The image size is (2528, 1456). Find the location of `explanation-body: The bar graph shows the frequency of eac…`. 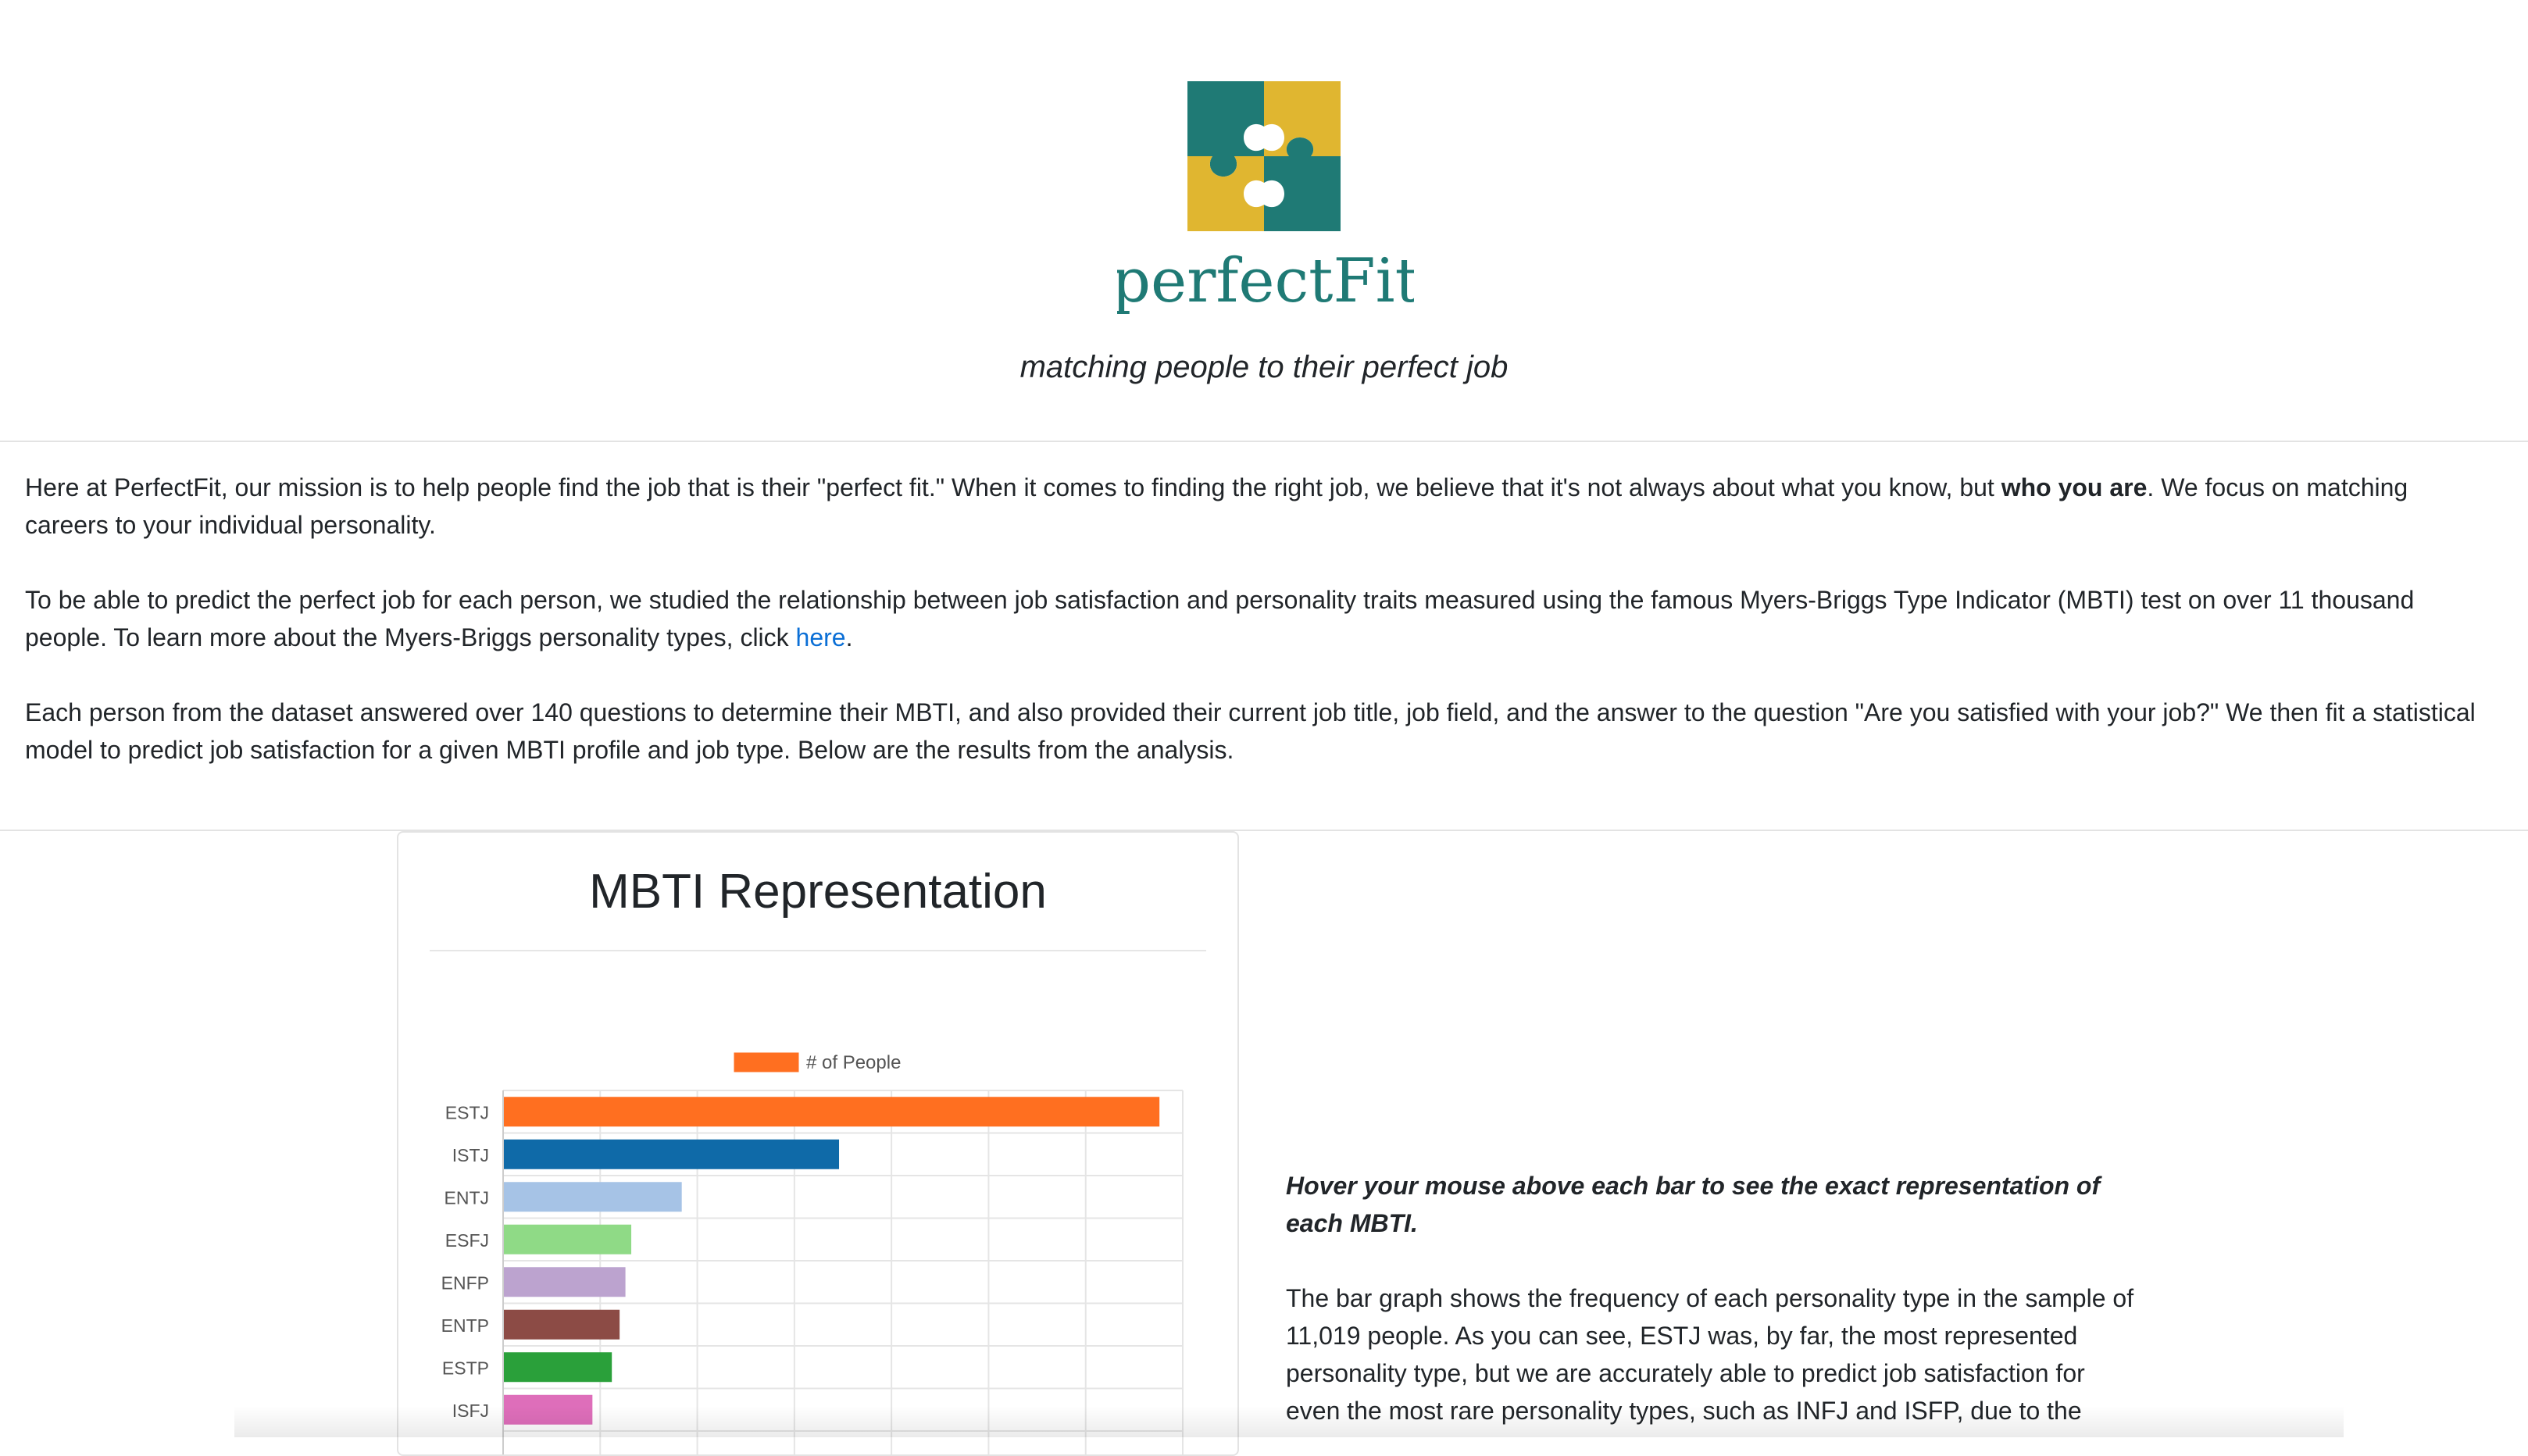

explanation-body: The bar graph shows the frequency of eac… is located at coordinates (1710, 1354).